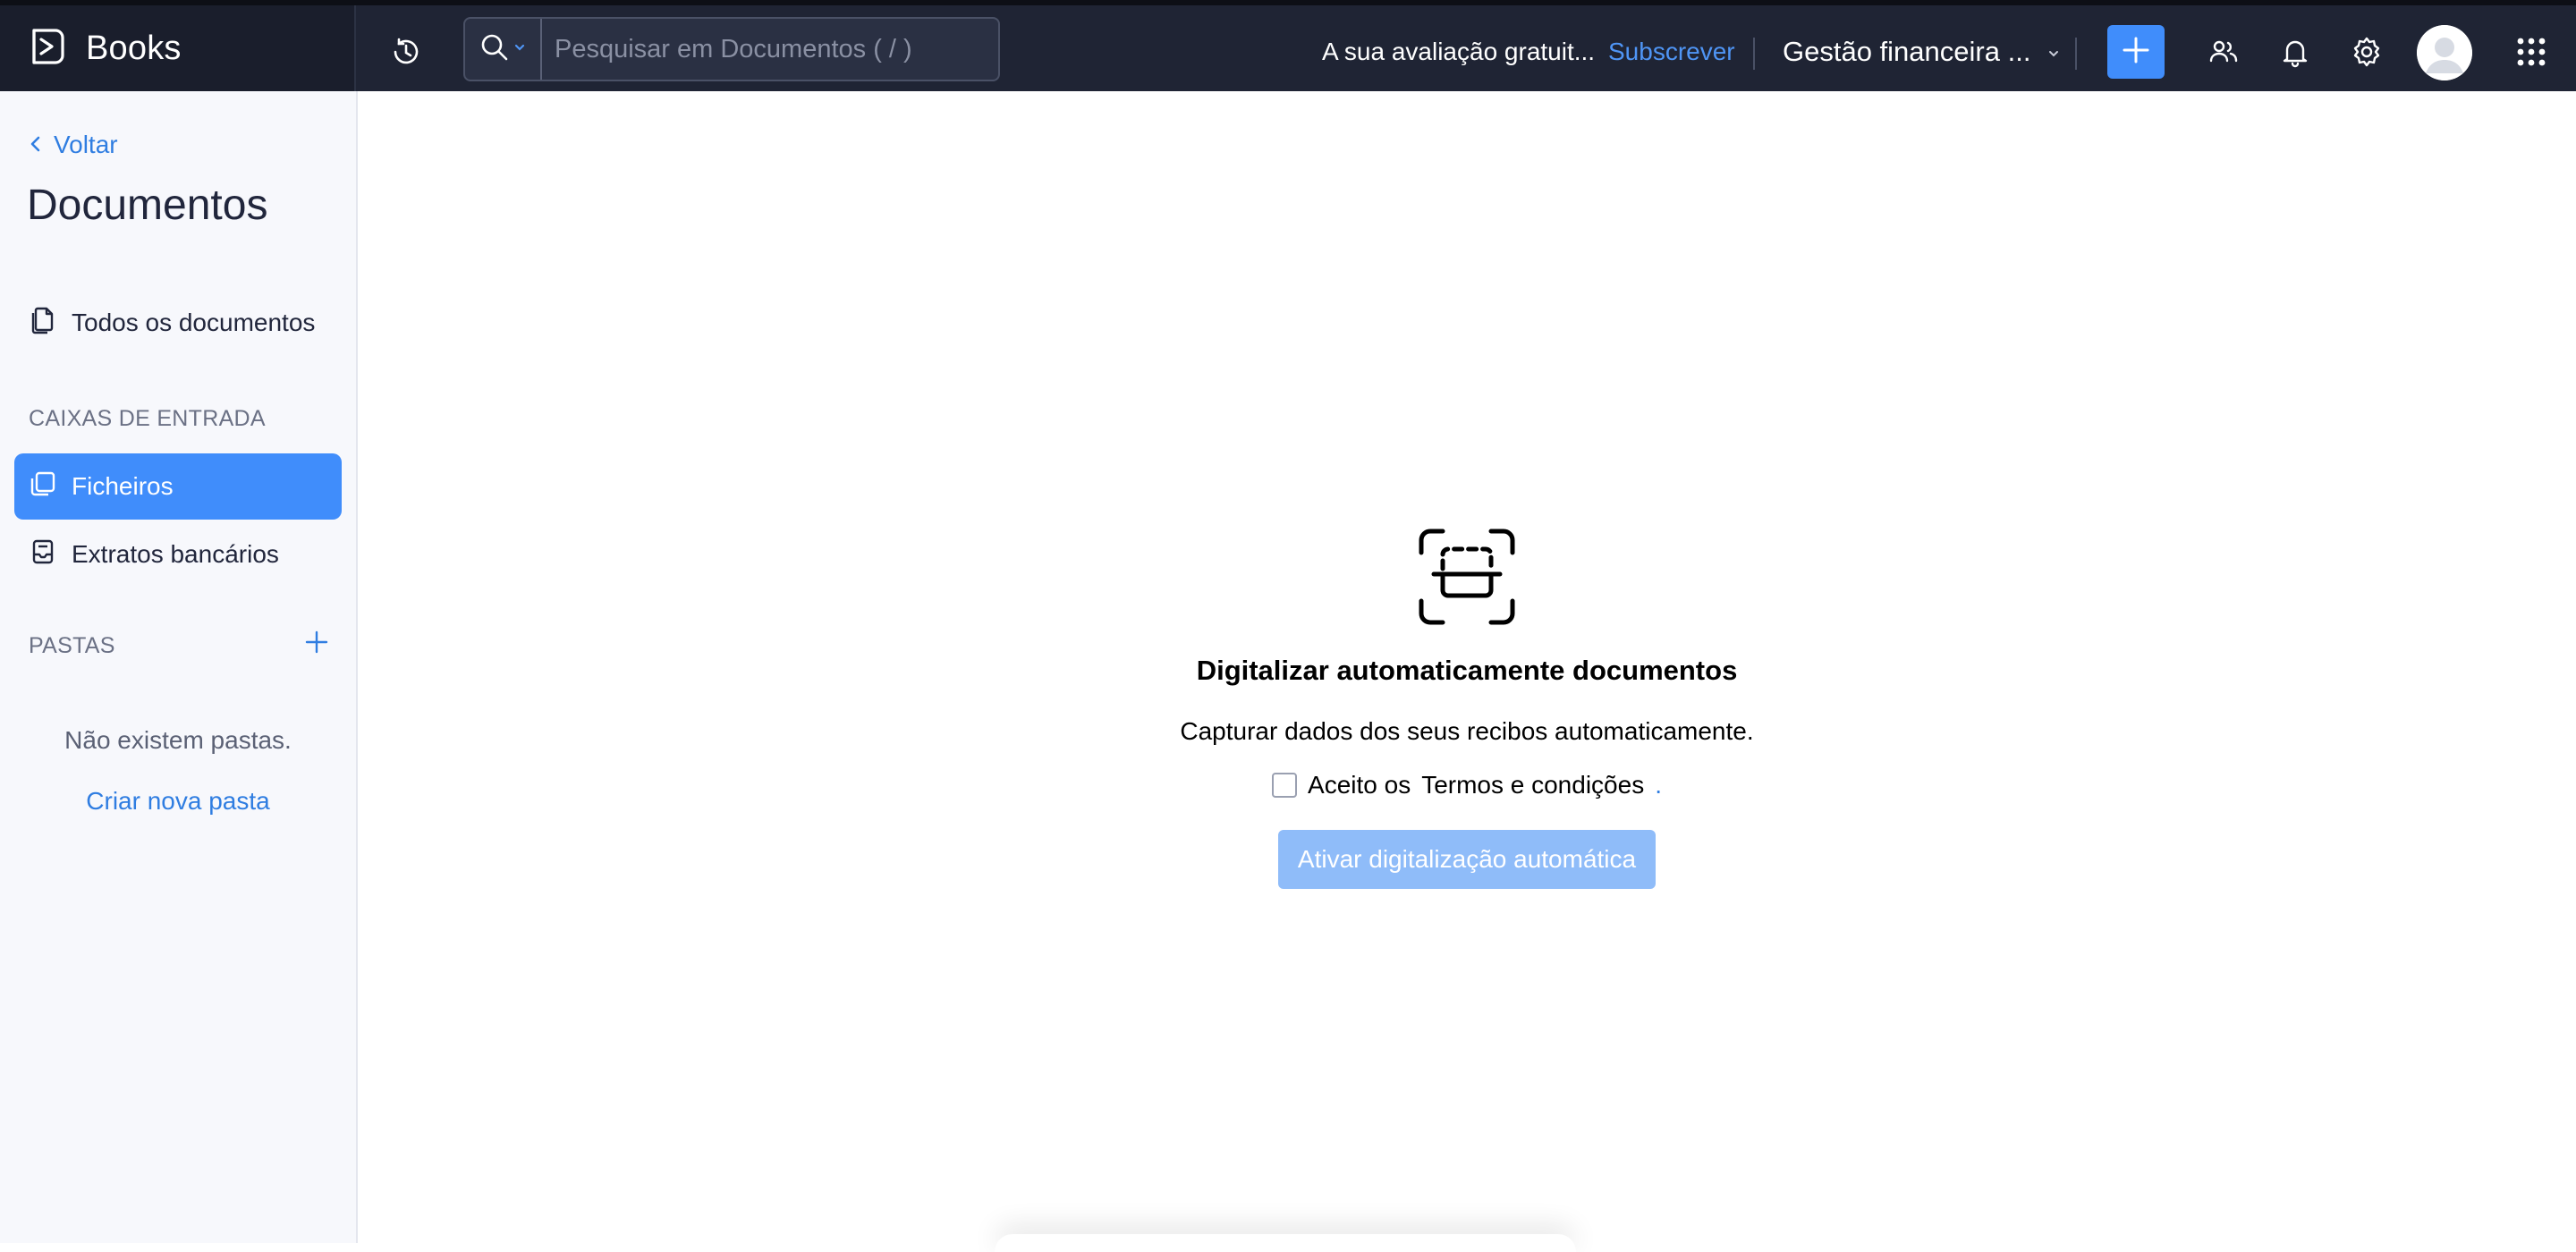 The width and height of the screenshot is (2576, 1252). Describe the element at coordinates (1285, 1243) in the screenshot. I see `floating-panel-edge` at that location.